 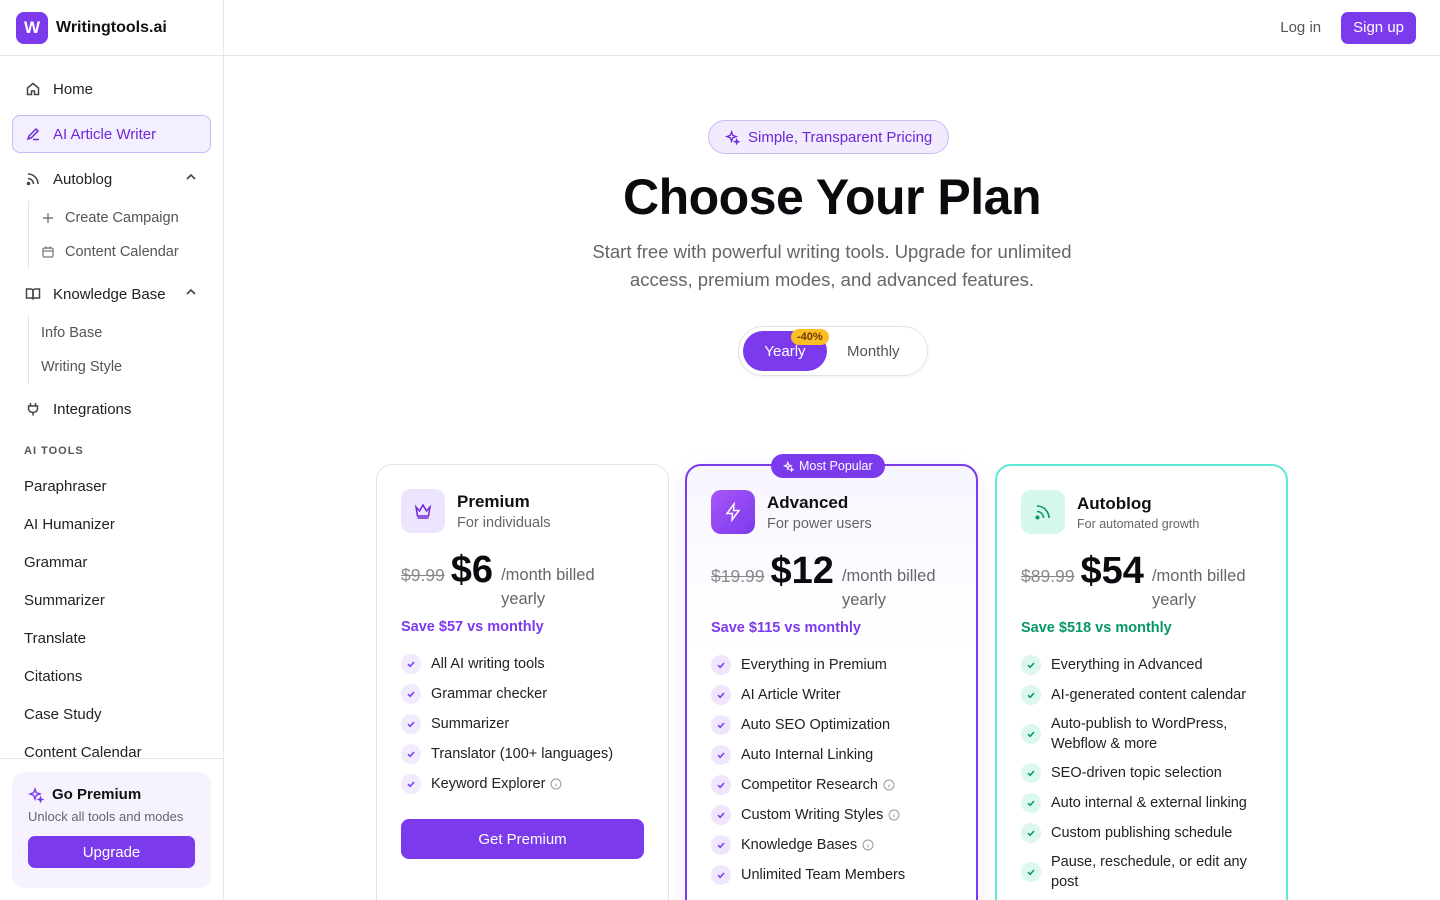 I want to click on go-premium-title: Go Premium, so click(x=97, y=794).